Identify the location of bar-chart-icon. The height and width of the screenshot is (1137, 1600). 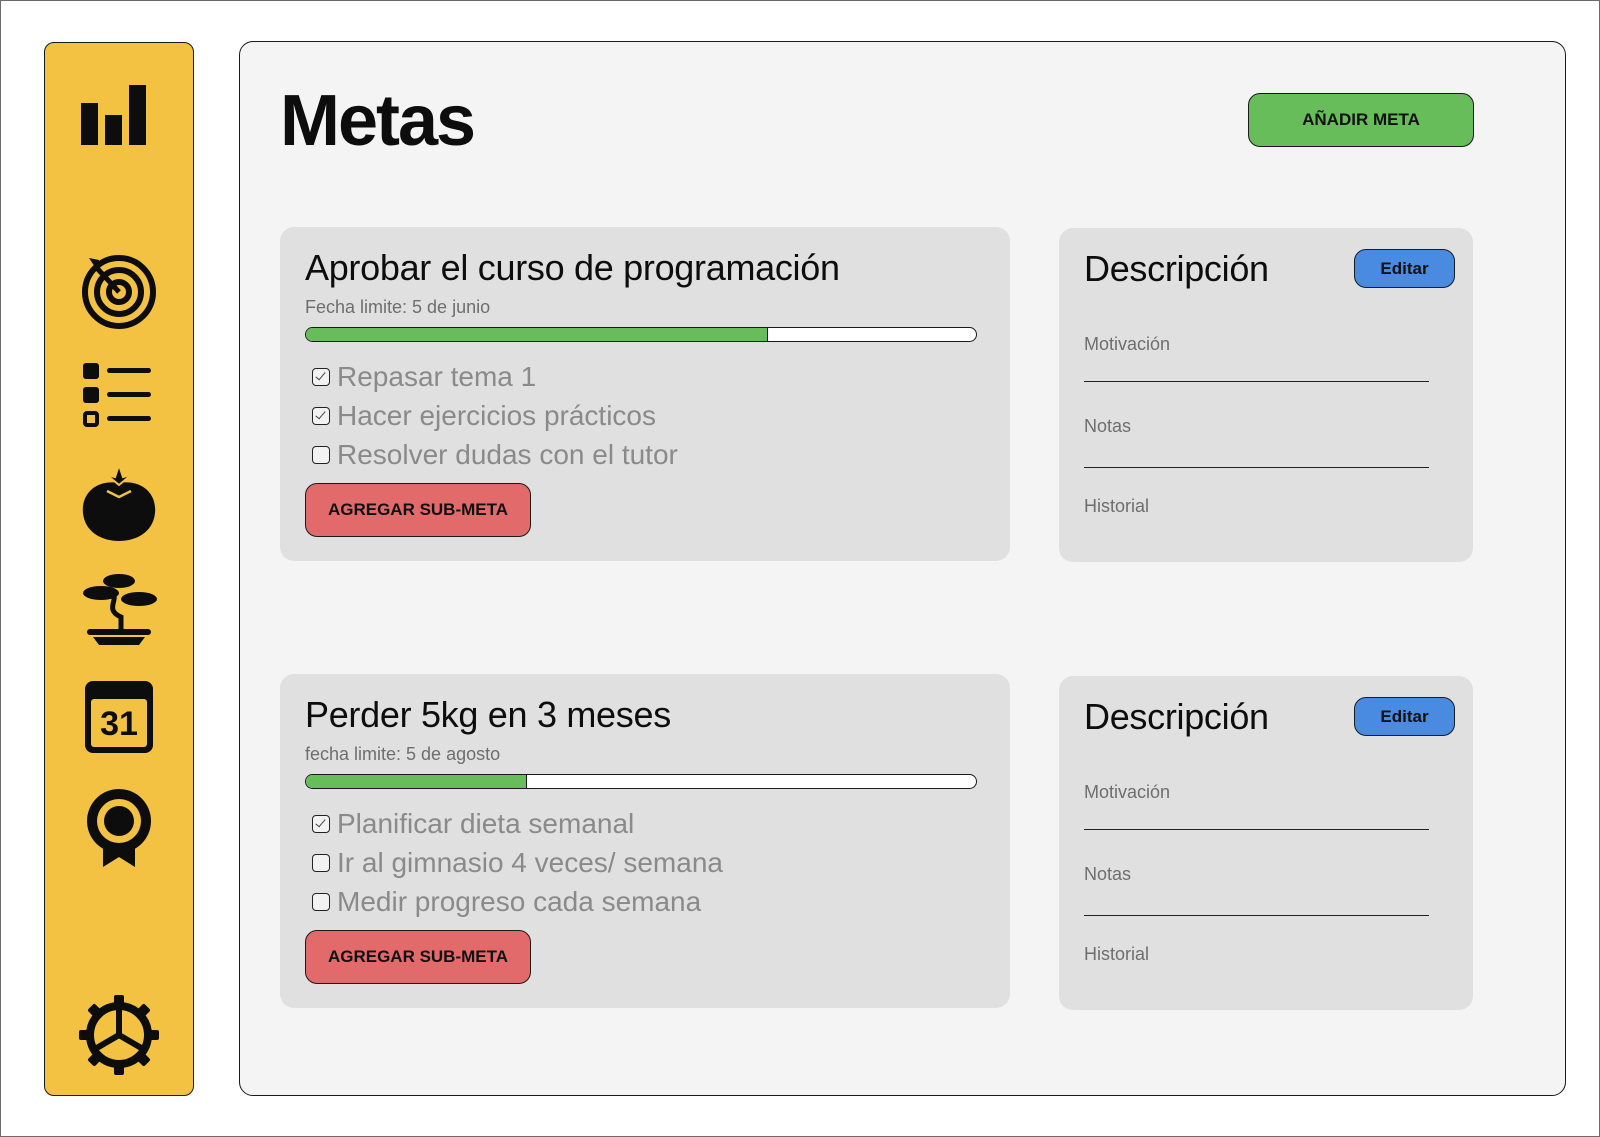
(113, 115).